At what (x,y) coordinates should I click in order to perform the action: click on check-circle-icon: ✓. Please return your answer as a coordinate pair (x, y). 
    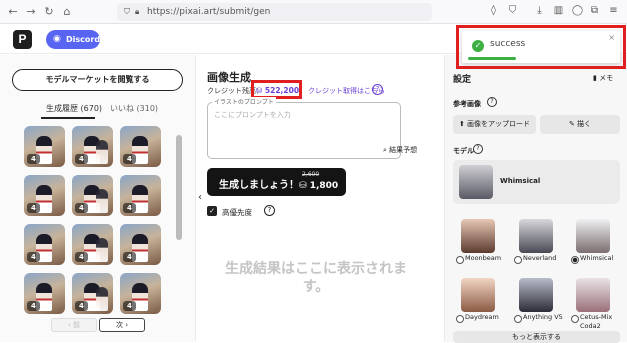
    Looking at the image, I should click on (478, 46).